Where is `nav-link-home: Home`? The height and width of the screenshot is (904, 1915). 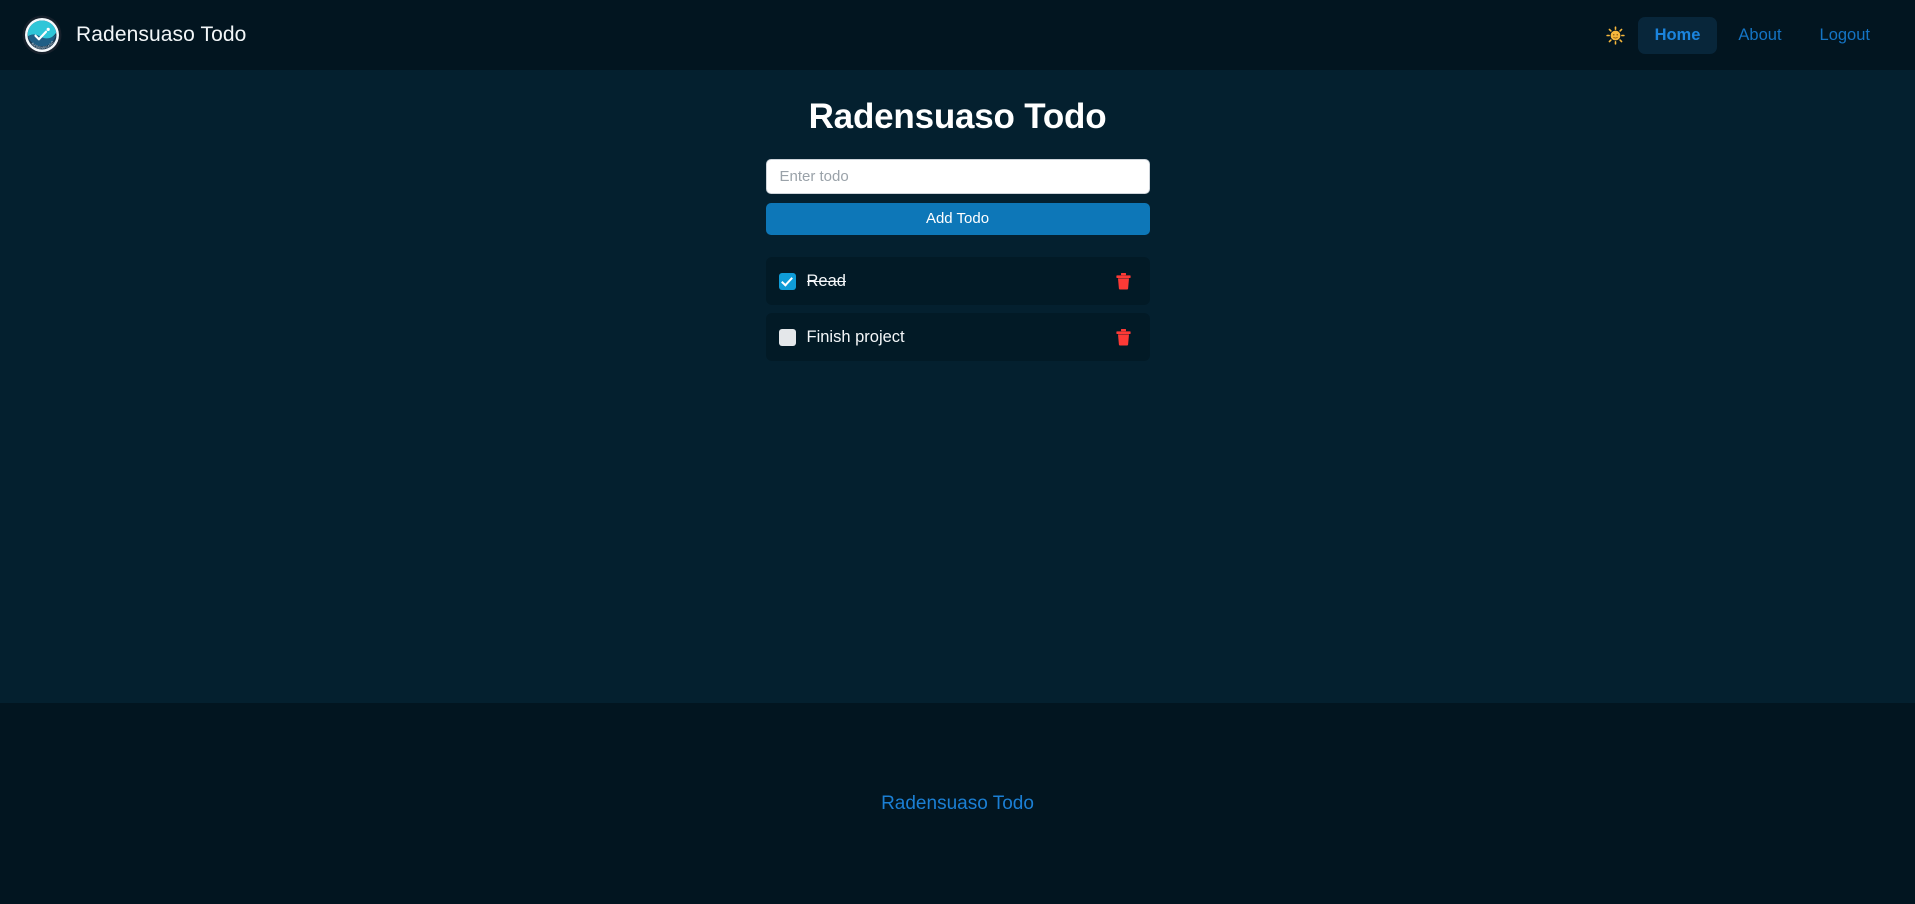 nav-link-home: Home is located at coordinates (1677, 35).